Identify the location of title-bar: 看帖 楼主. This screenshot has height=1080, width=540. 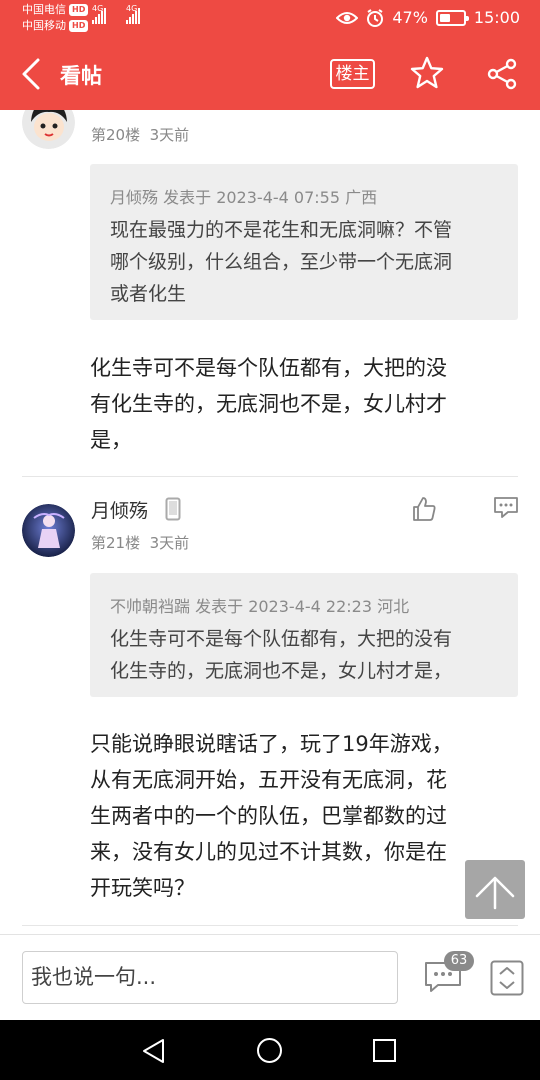
(270, 74).